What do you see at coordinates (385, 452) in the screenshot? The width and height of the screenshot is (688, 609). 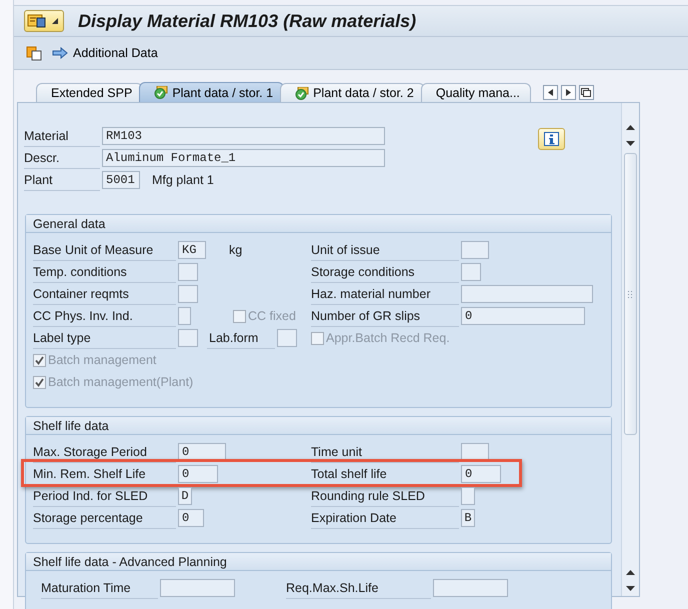 I see `field-label: Time unit` at bounding box center [385, 452].